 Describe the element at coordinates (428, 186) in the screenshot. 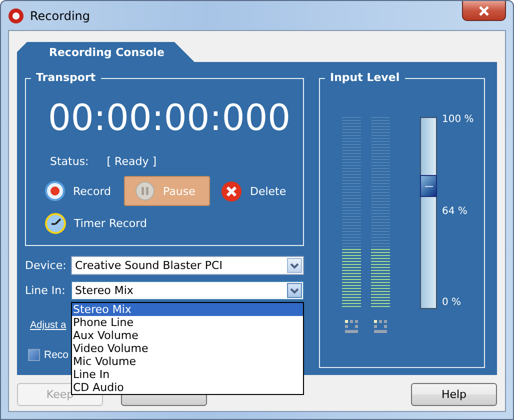

I see `slider-thumb` at that location.